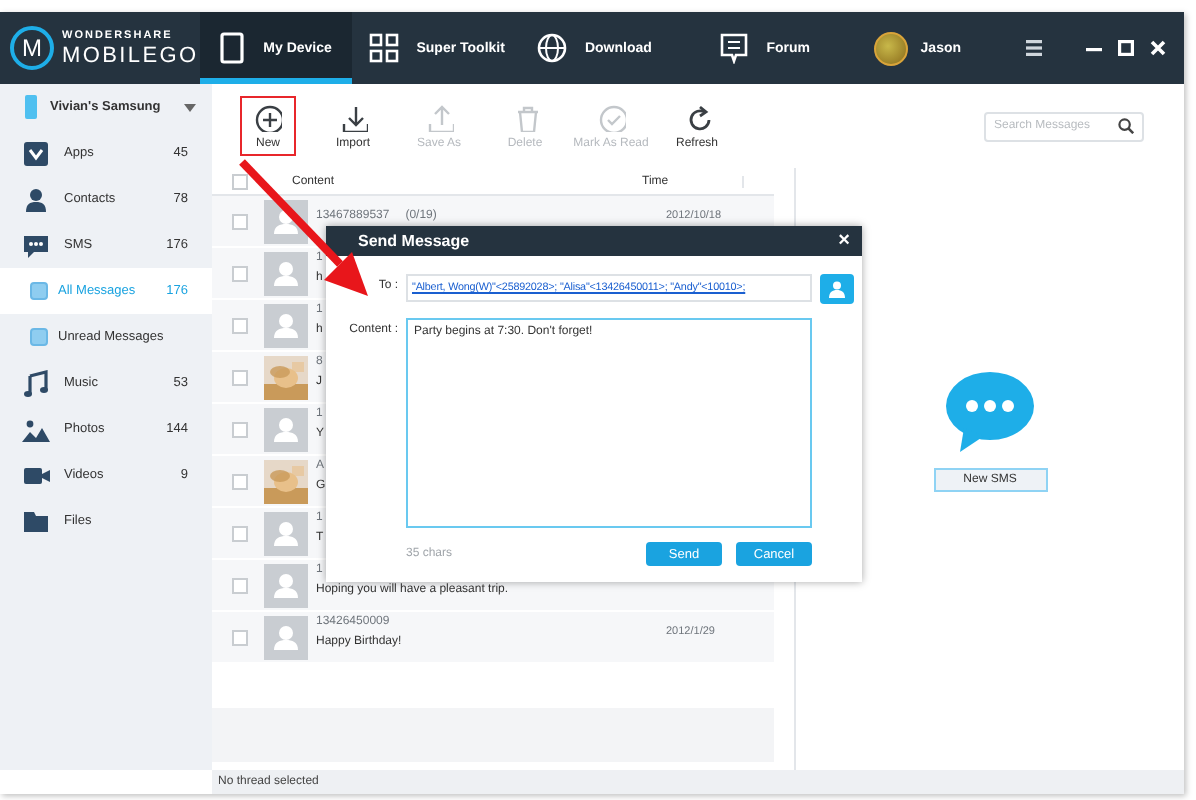 This screenshot has width=1196, height=800. I want to click on app-box-icon, so click(36, 153).